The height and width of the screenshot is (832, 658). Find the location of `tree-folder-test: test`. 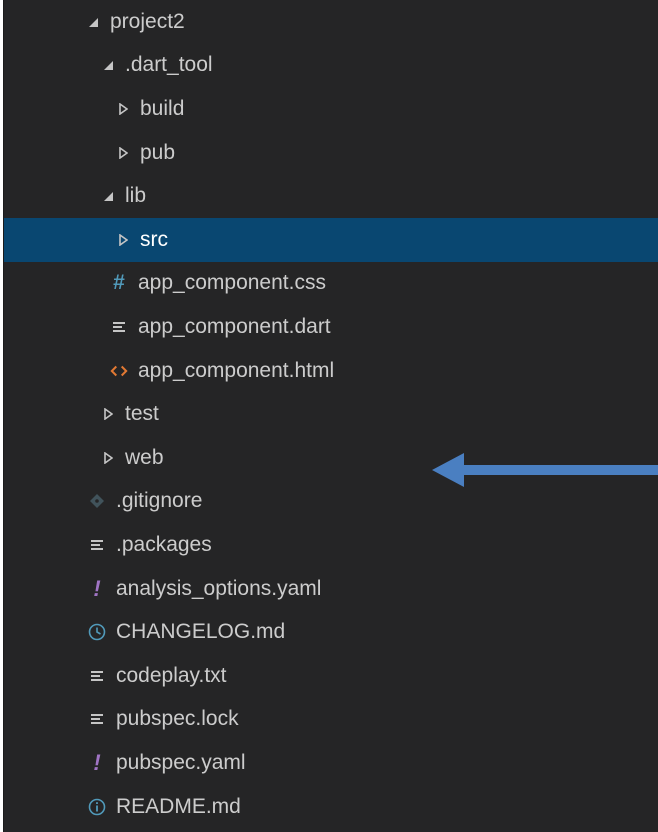

tree-folder-test: test is located at coordinates (331, 414).